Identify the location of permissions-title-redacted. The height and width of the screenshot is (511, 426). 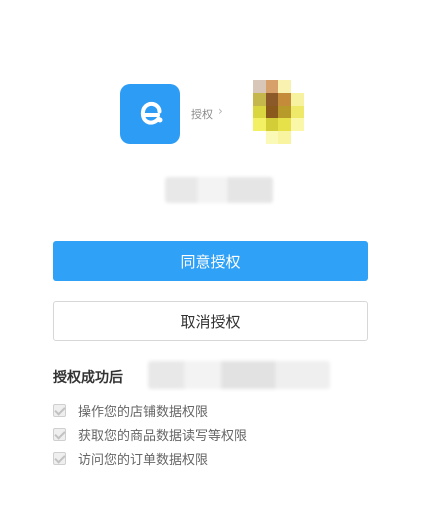
(239, 375).